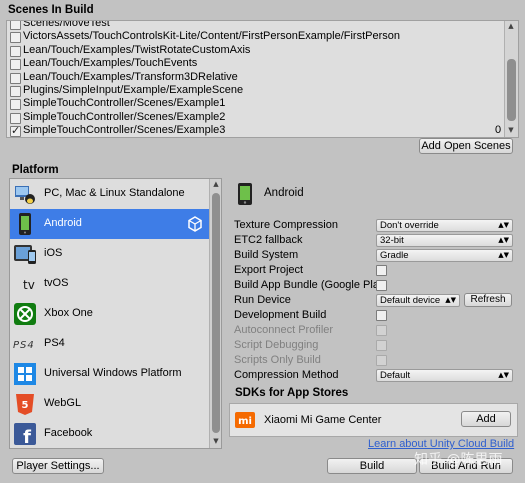 The image size is (525, 483). I want to click on xiaomi-icon: mi, so click(245, 420).